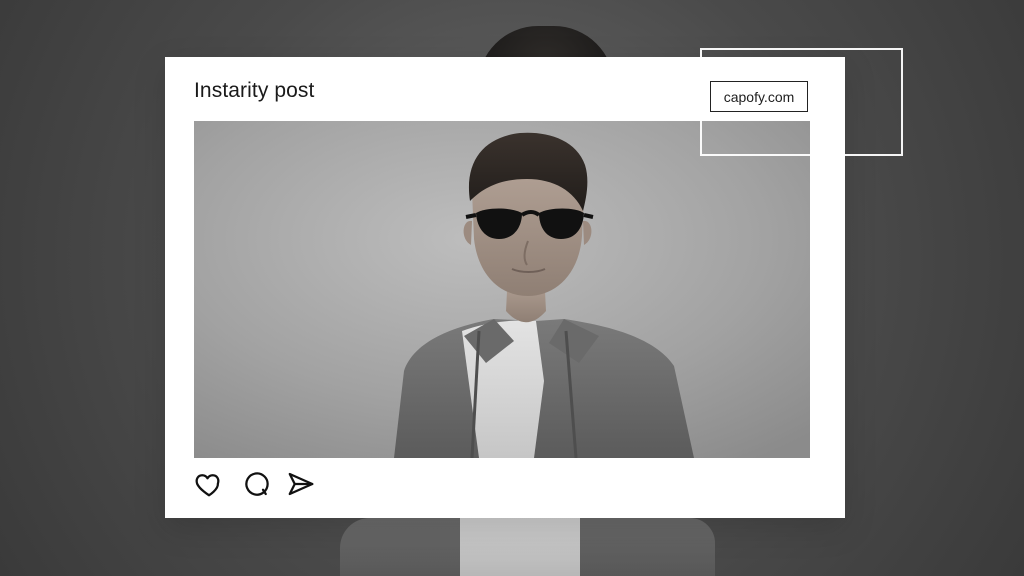 Image resolution: width=1024 pixels, height=576 pixels. I want to click on decorative-outline-frame, so click(801, 102).